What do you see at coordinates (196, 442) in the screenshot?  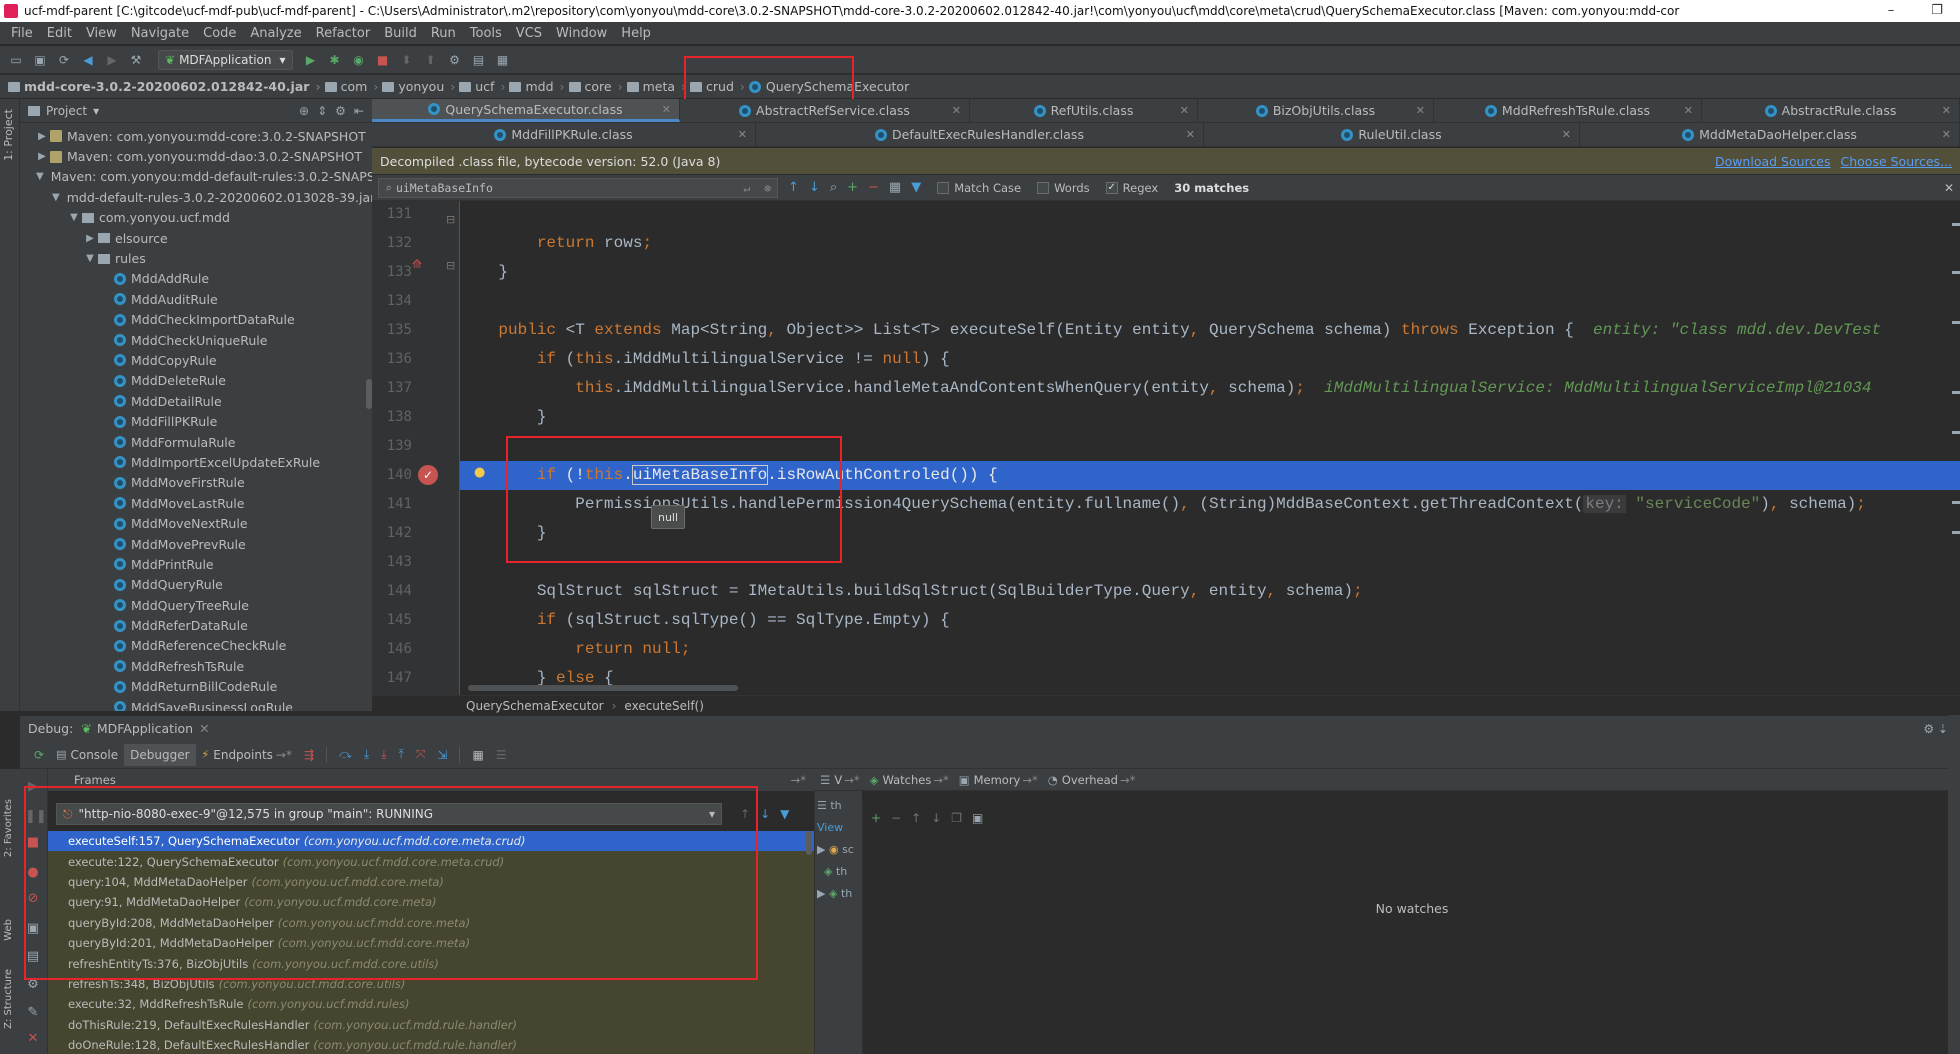 I see `tree-class-item: MddFormulaRule` at bounding box center [196, 442].